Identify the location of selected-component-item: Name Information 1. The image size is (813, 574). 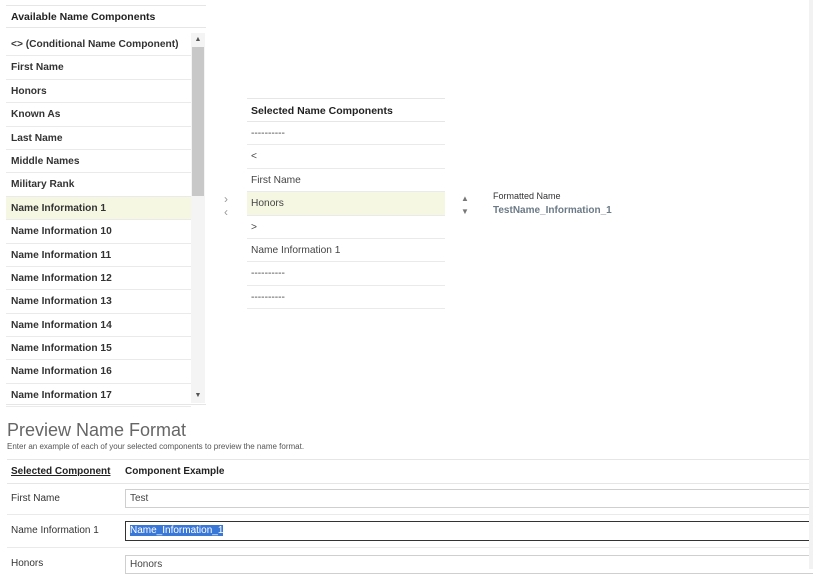
(346, 251).